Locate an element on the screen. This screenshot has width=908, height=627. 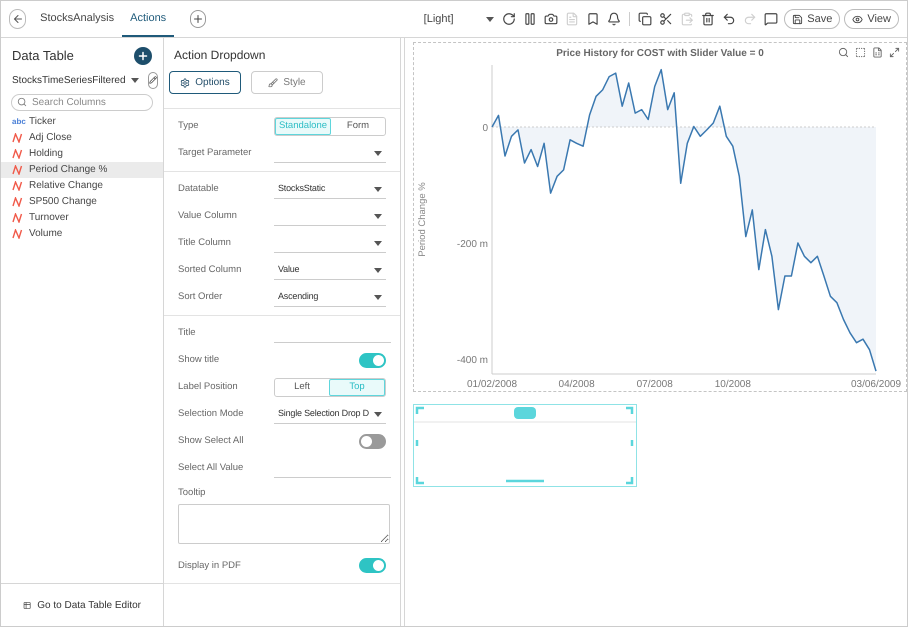
search-field: Search Columns is located at coordinates (82, 102).